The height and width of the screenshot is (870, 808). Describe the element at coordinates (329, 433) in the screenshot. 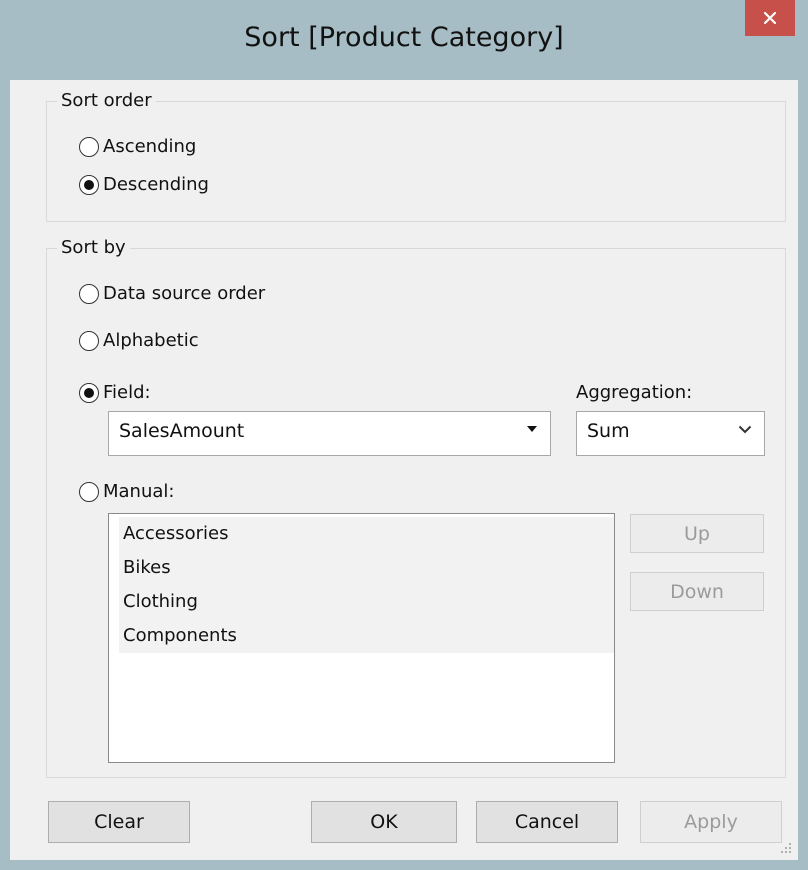

I see `field-dropdown: SalesAmount` at that location.